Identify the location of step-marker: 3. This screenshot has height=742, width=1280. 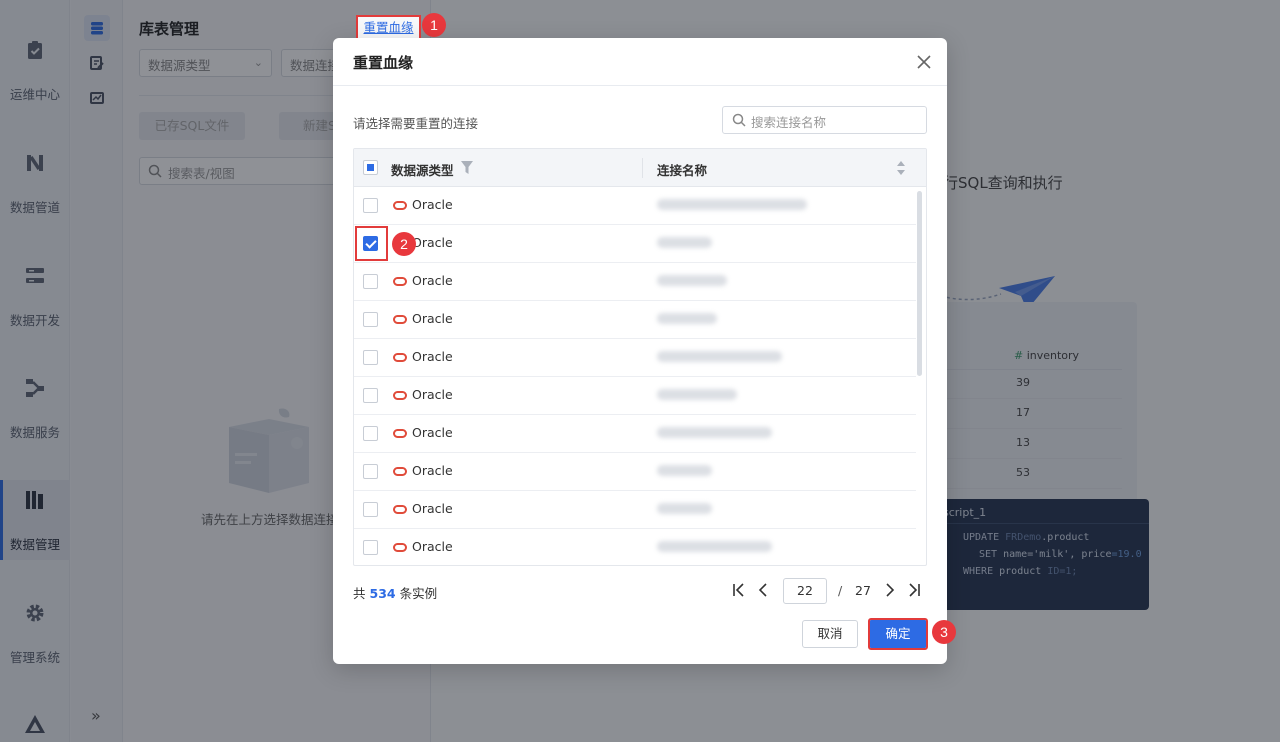
(944, 632).